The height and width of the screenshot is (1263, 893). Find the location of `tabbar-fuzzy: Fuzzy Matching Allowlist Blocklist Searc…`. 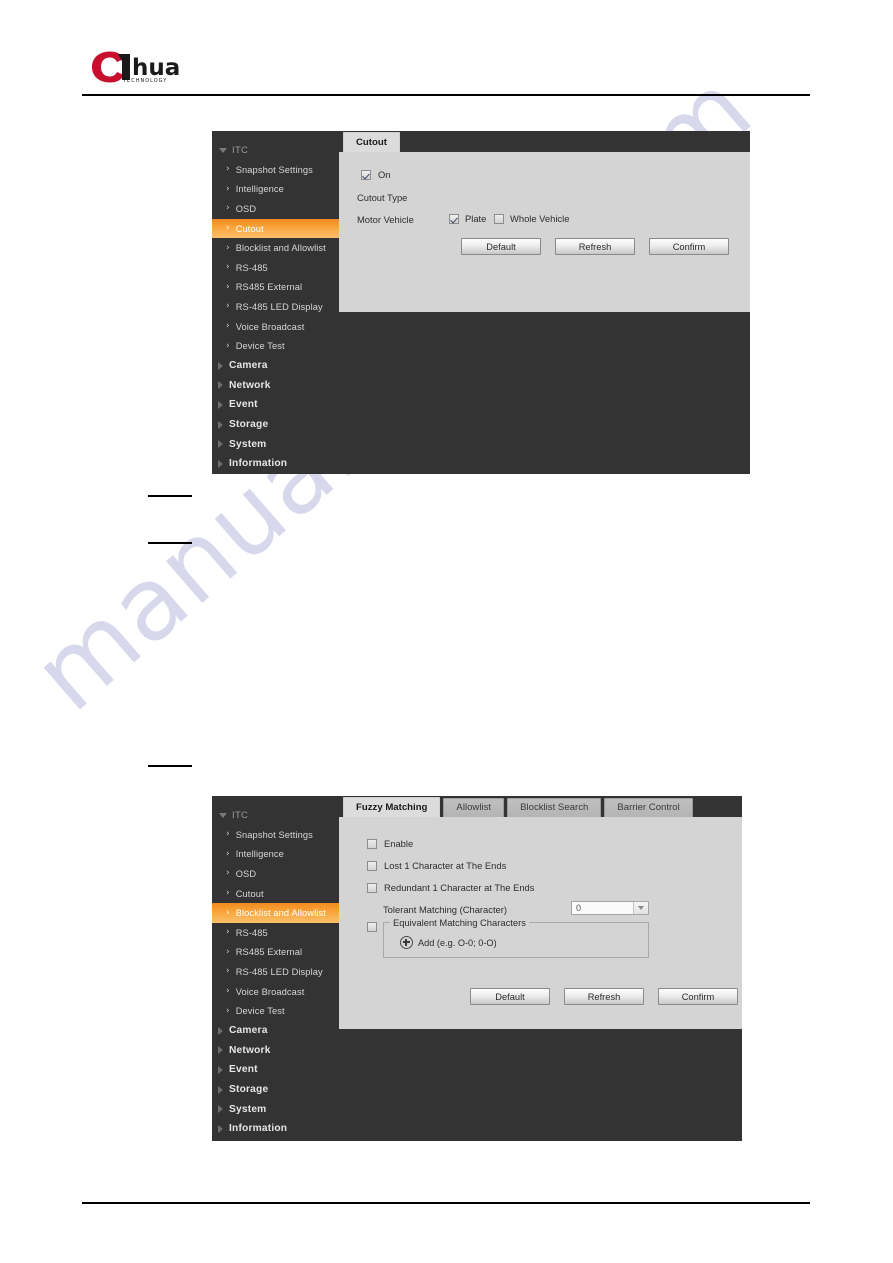

tabbar-fuzzy: Fuzzy Matching Allowlist Blocklist Searc… is located at coordinates (540, 806).